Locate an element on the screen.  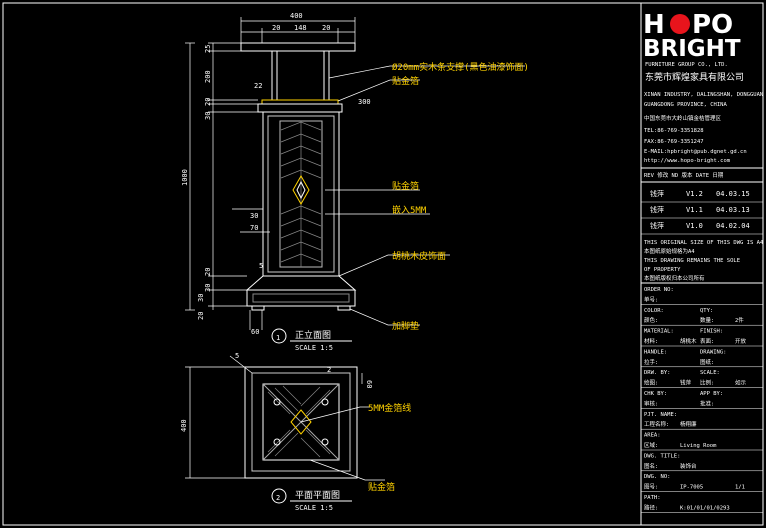
field-key-2: 批准: is located at coordinates (707, 403).